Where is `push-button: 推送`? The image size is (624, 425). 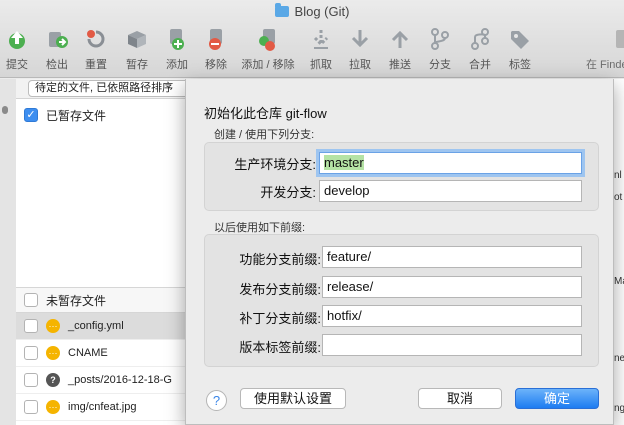
push-button: 推送 is located at coordinates (400, 49).